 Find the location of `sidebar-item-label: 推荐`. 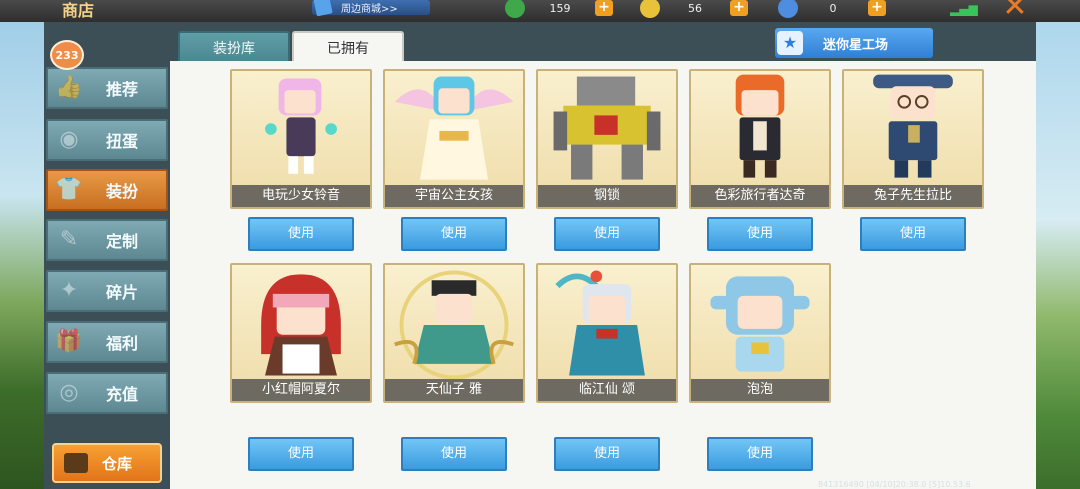

sidebar-item-label: 推荐 is located at coordinates (122, 89).